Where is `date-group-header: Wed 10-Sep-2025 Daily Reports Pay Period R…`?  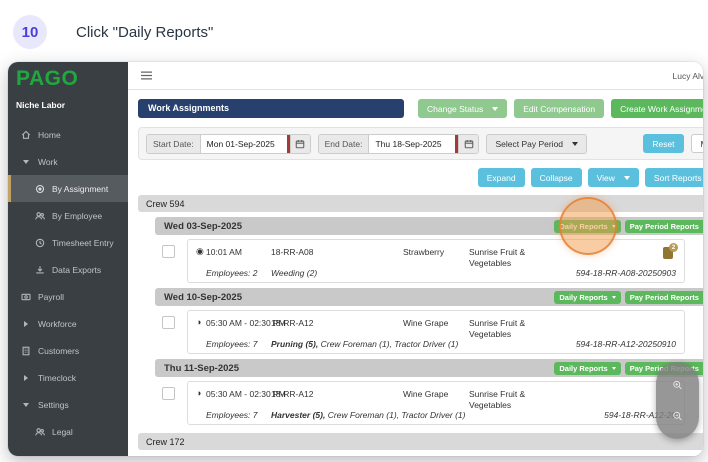
date-group-header: Wed 10-Sep-2025 Daily Reports Pay Period R… is located at coordinates (429, 297).